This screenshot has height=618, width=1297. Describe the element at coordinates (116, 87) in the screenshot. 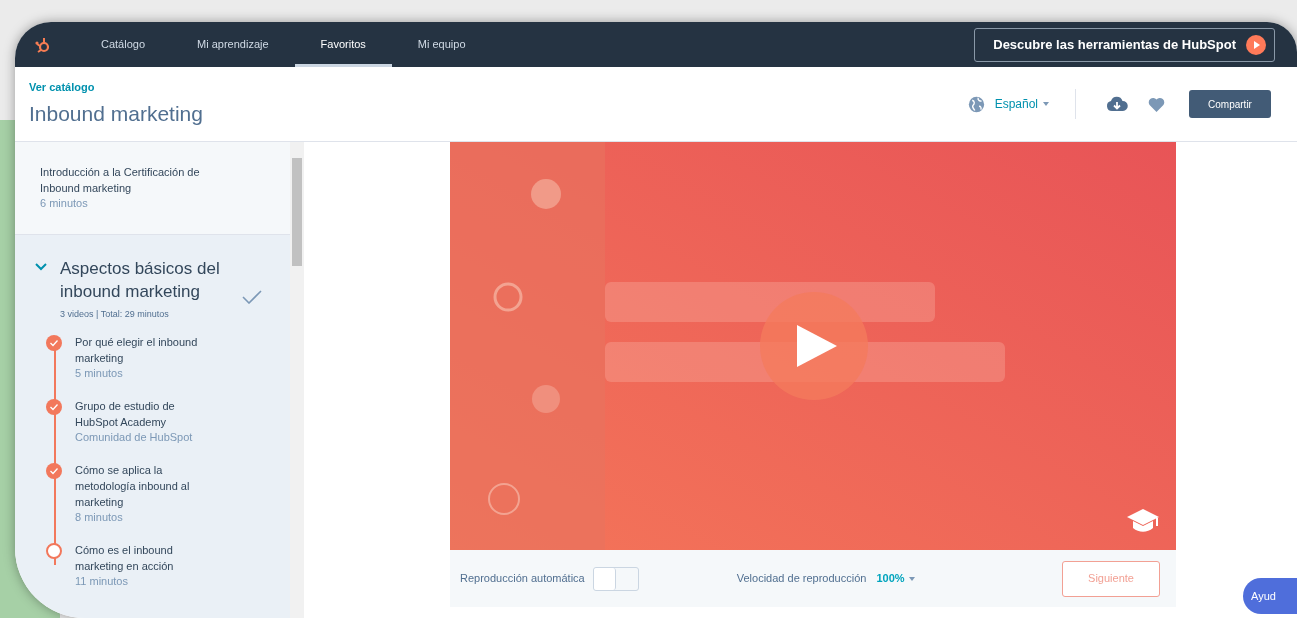

I see `breadcrumb-link: Ver catálogo` at that location.